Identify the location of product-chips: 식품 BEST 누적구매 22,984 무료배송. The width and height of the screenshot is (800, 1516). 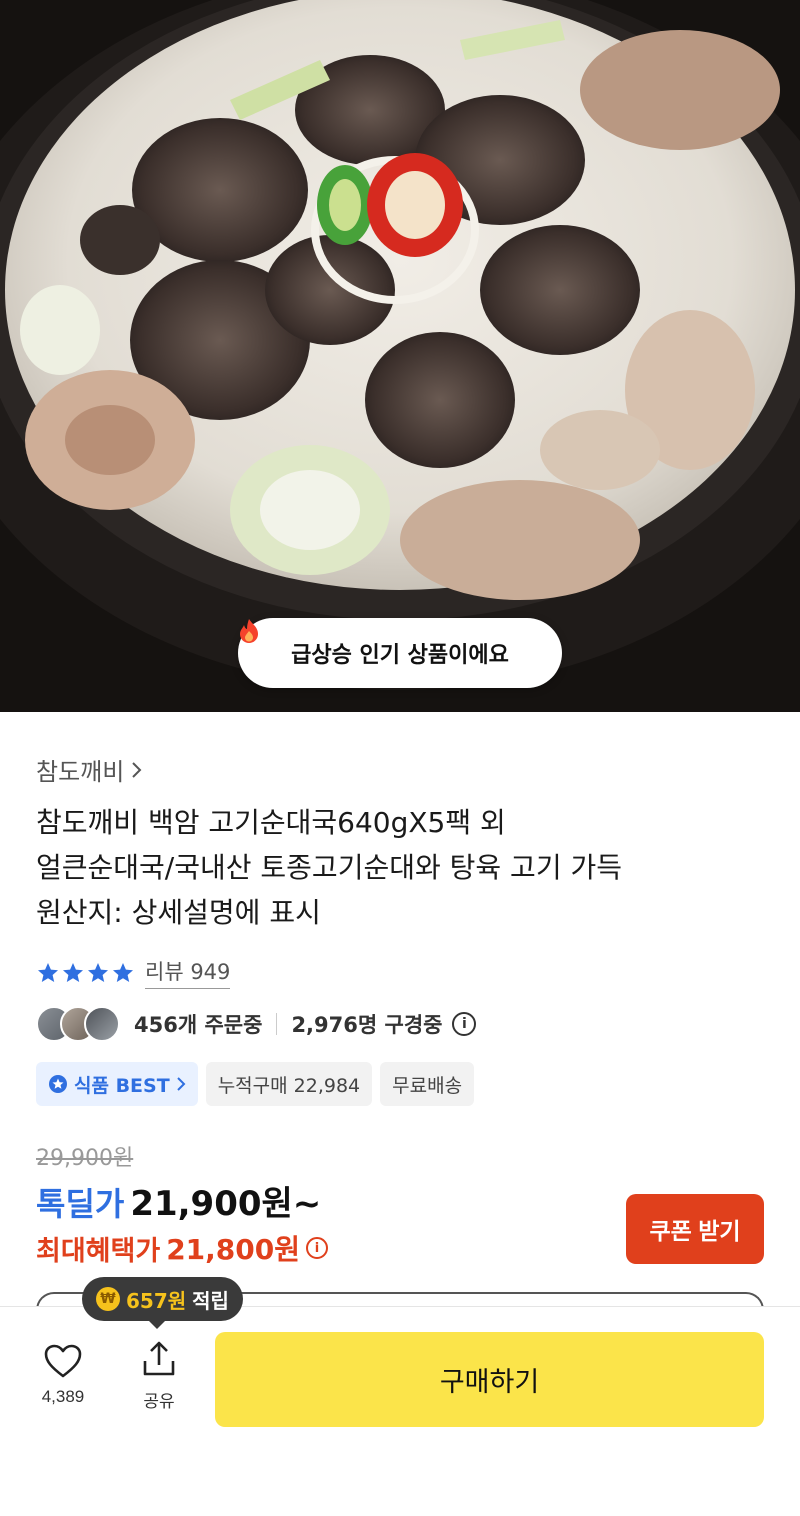
(255, 1084).